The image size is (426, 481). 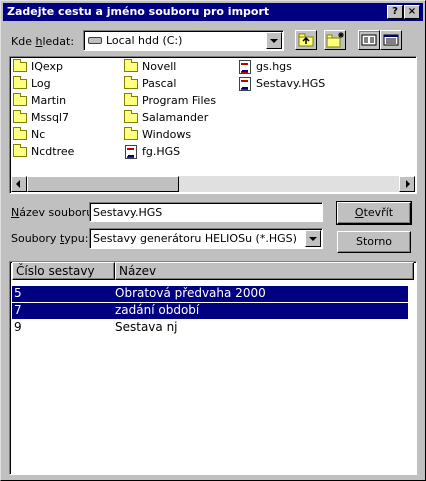 What do you see at coordinates (291, 83) in the screenshot?
I see `file-name: Sestavy.HGS` at bounding box center [291, 83].